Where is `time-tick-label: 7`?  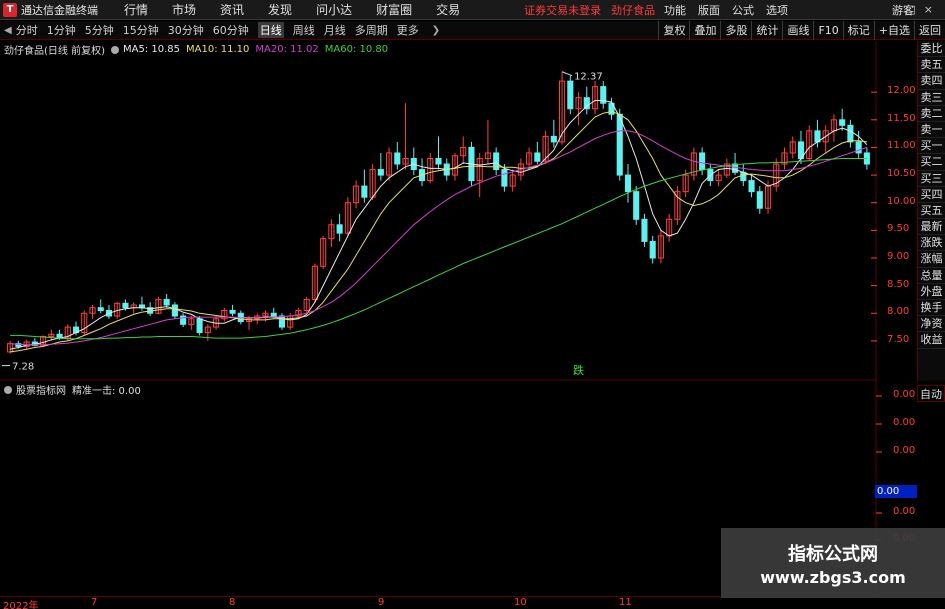
time-tick-label: 7 is located at coordinates (94, 602).